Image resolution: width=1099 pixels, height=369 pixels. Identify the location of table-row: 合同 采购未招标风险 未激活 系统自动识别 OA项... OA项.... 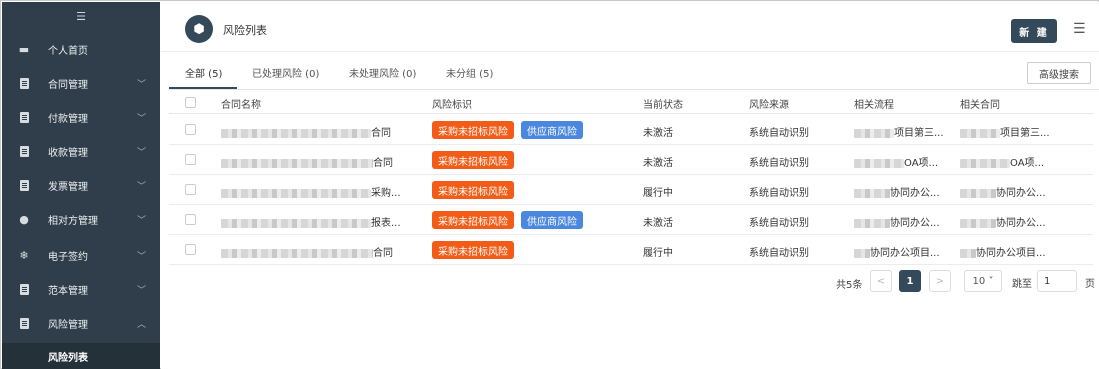
(631, 160).